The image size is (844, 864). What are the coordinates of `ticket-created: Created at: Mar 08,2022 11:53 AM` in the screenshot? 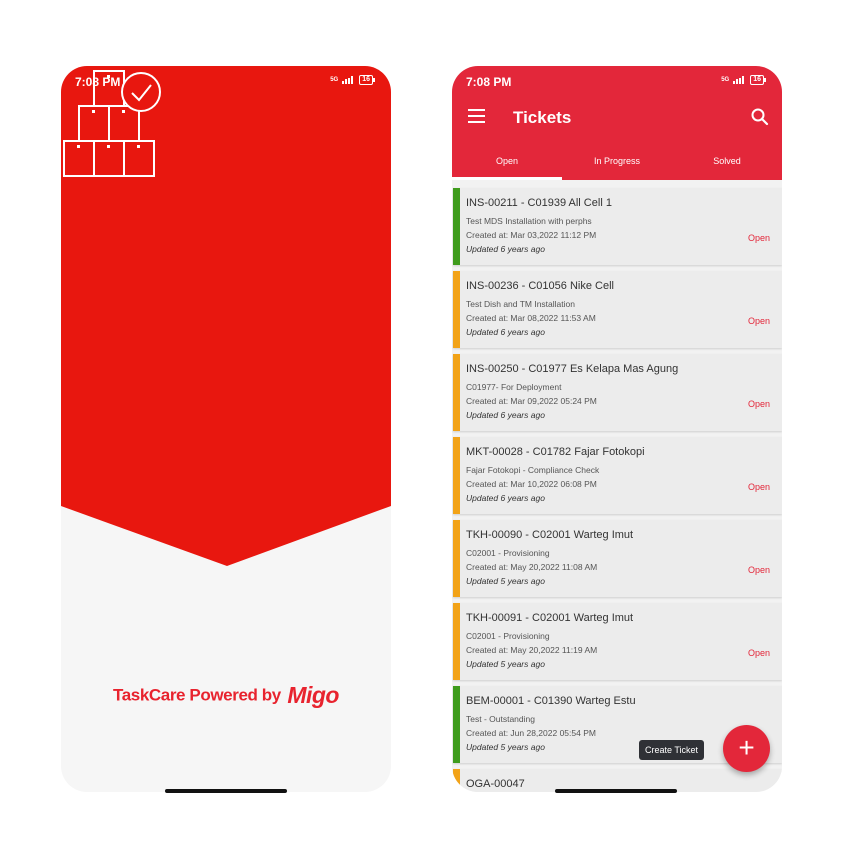 It's located at (531, 318).